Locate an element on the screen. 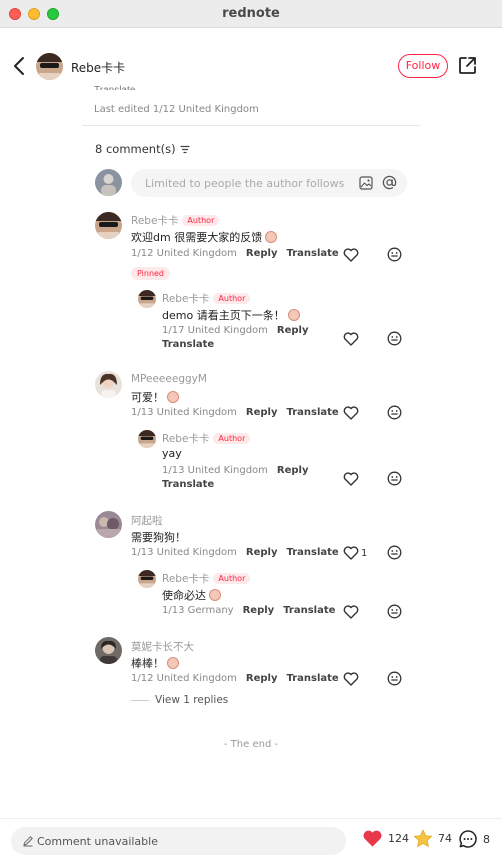  reply-text: yay is located at coordinates (172, 453).